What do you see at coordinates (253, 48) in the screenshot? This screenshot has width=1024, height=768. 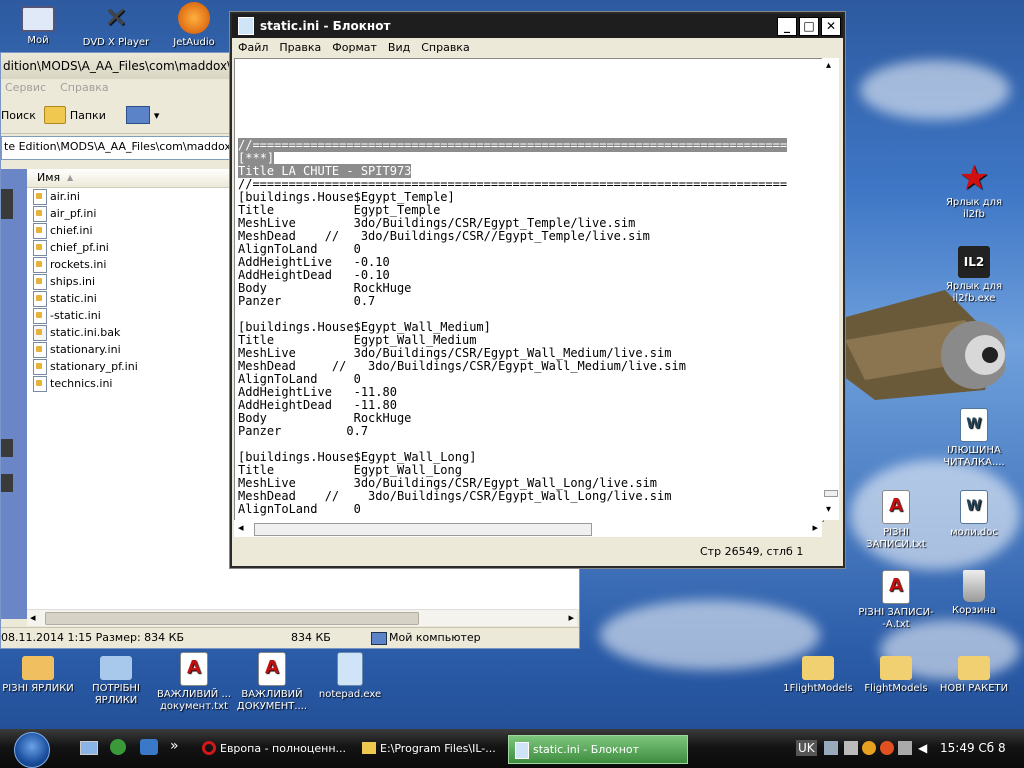 I see `menu-item-file: Файл` at bounding box center [253, 48].